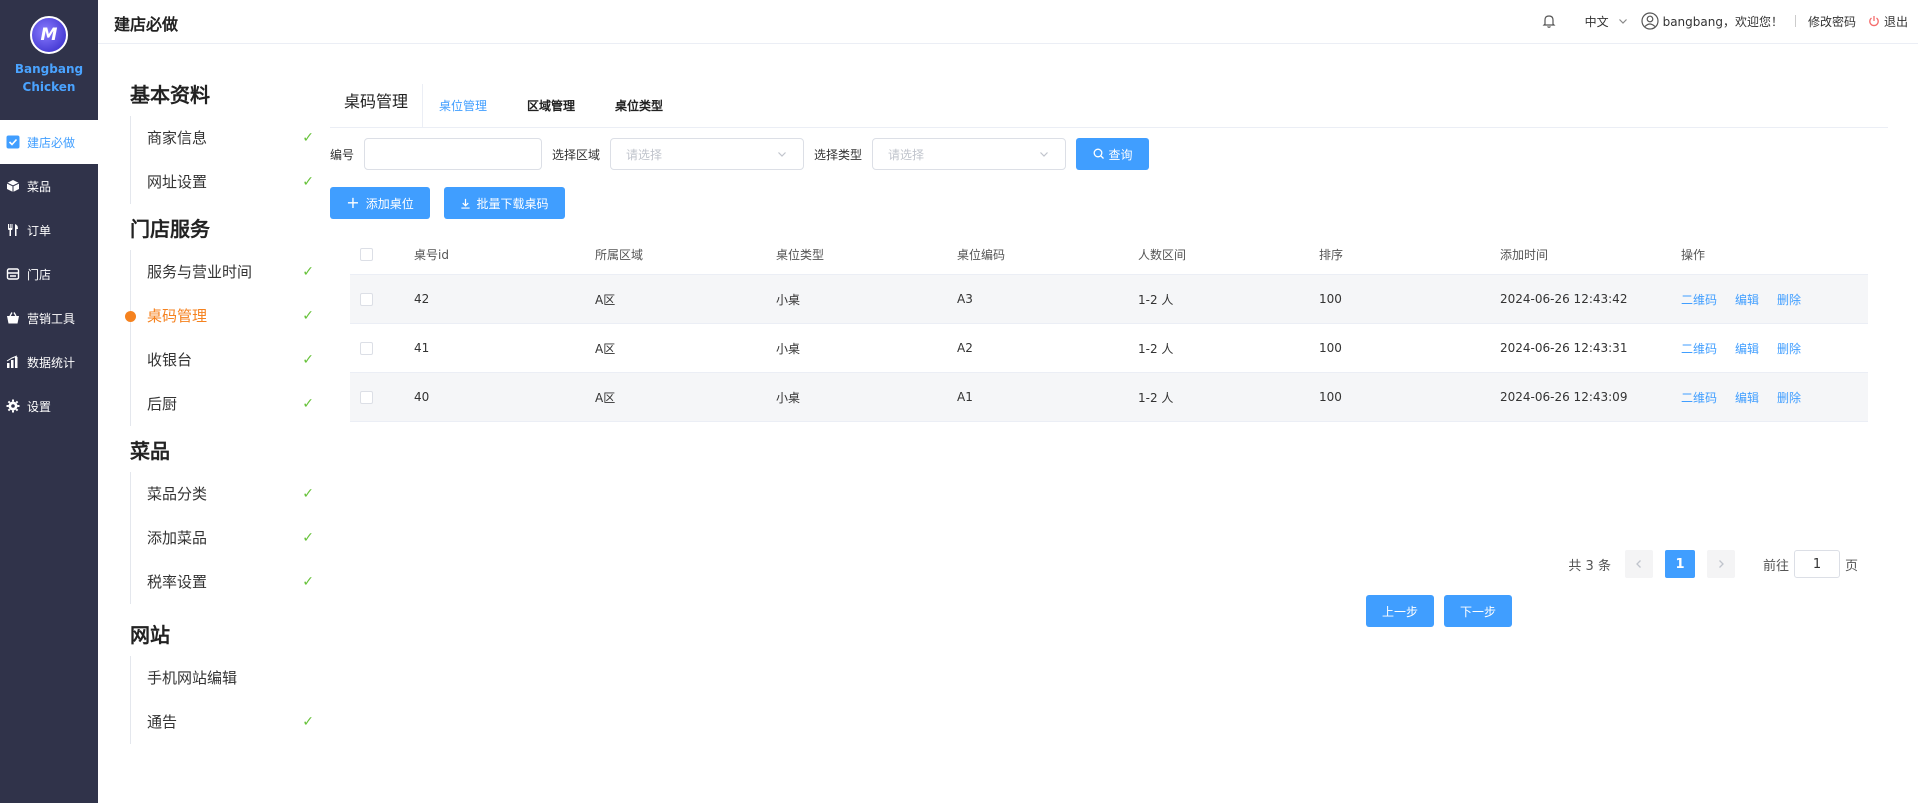  Describe the element at coordinates (39, 186) in the screenshot. I see `nav-item-label: 菜品` at that location.